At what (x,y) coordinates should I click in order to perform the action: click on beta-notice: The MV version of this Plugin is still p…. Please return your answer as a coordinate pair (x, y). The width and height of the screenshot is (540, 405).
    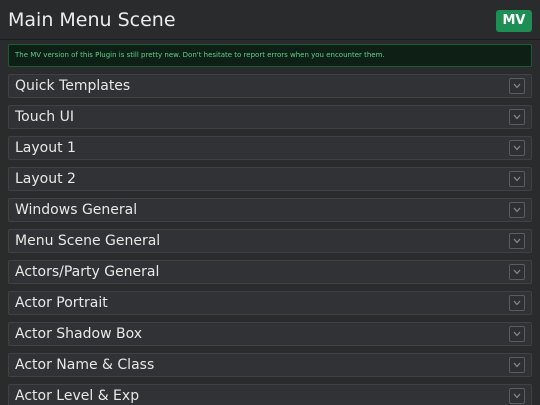
    Looking at the image, I should click on (270, 55).